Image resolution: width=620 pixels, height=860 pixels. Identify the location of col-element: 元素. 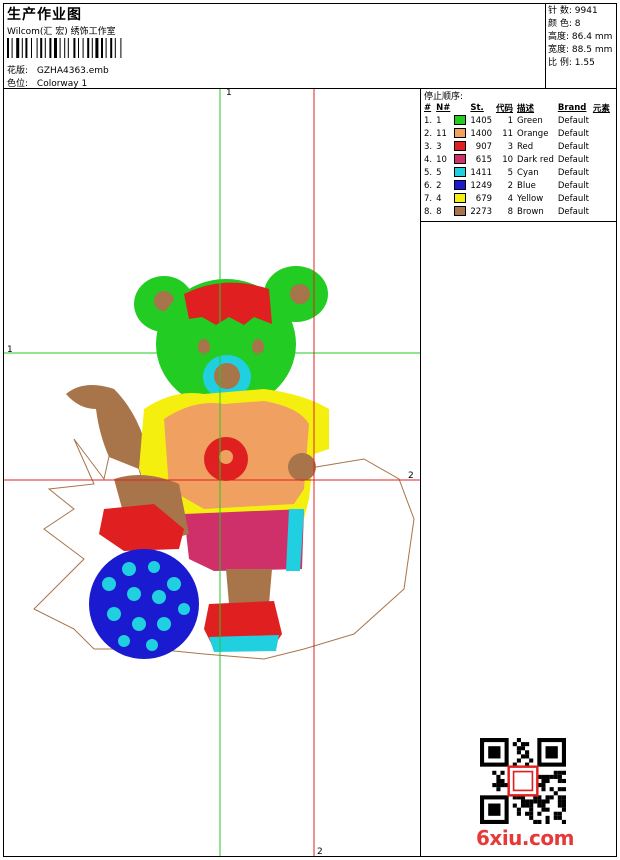
(601, 108).